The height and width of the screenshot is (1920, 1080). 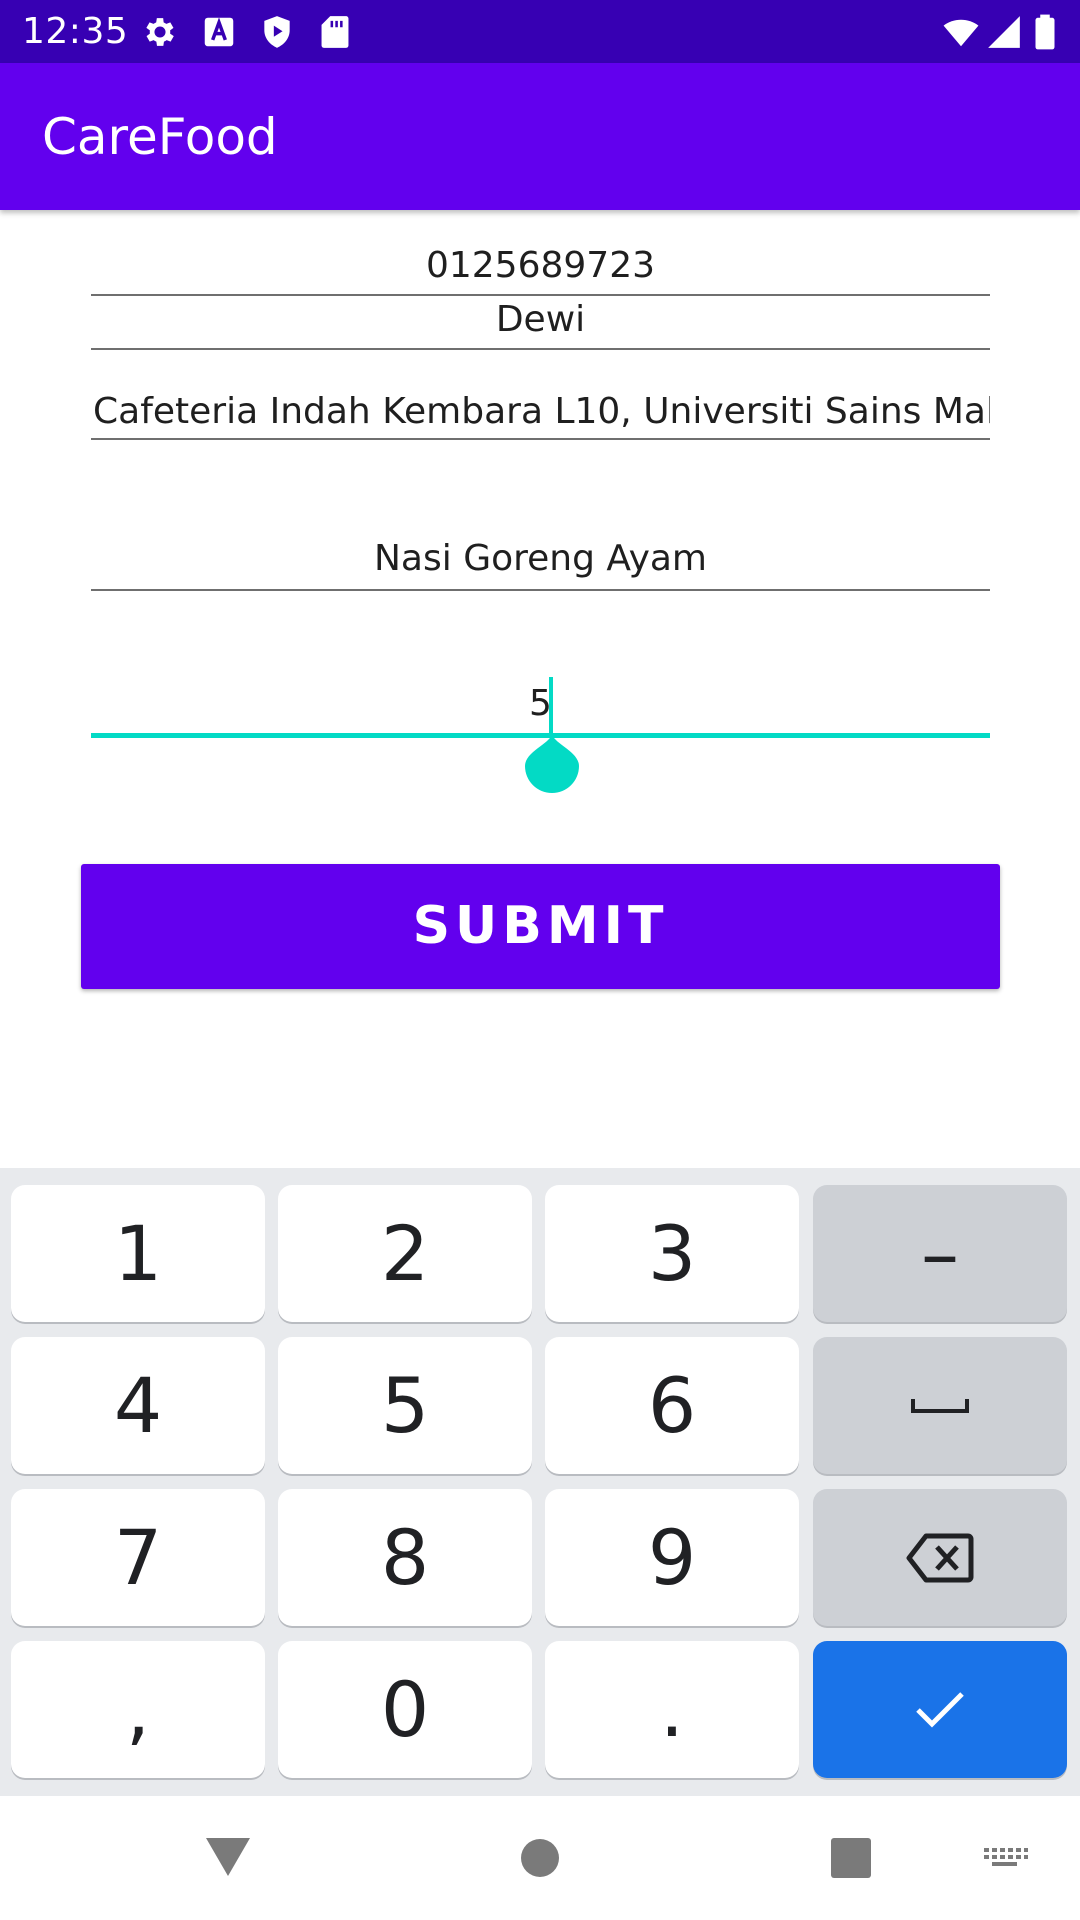 I want to click on play-protect-icon, so click(x=277, y=32).